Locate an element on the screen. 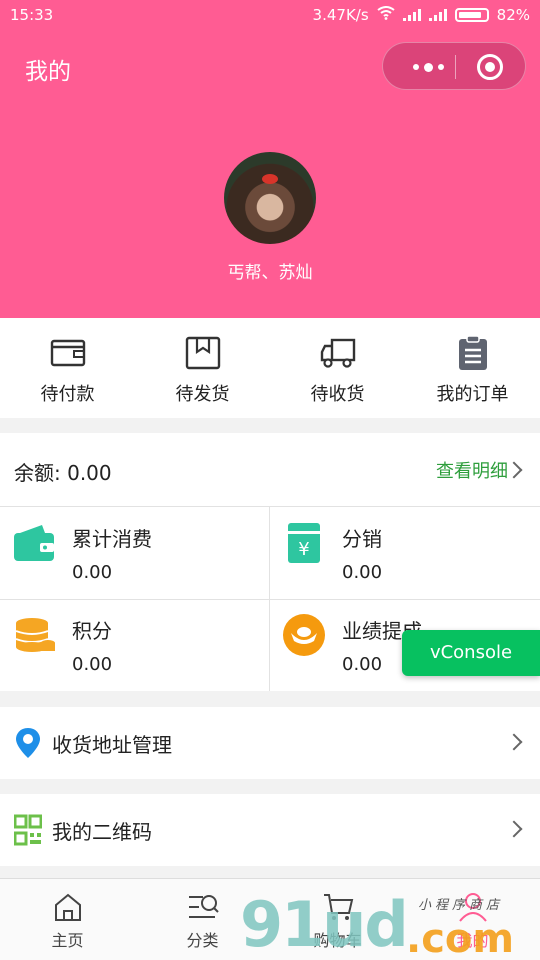  home-icon is located at coordinates (67, 907).